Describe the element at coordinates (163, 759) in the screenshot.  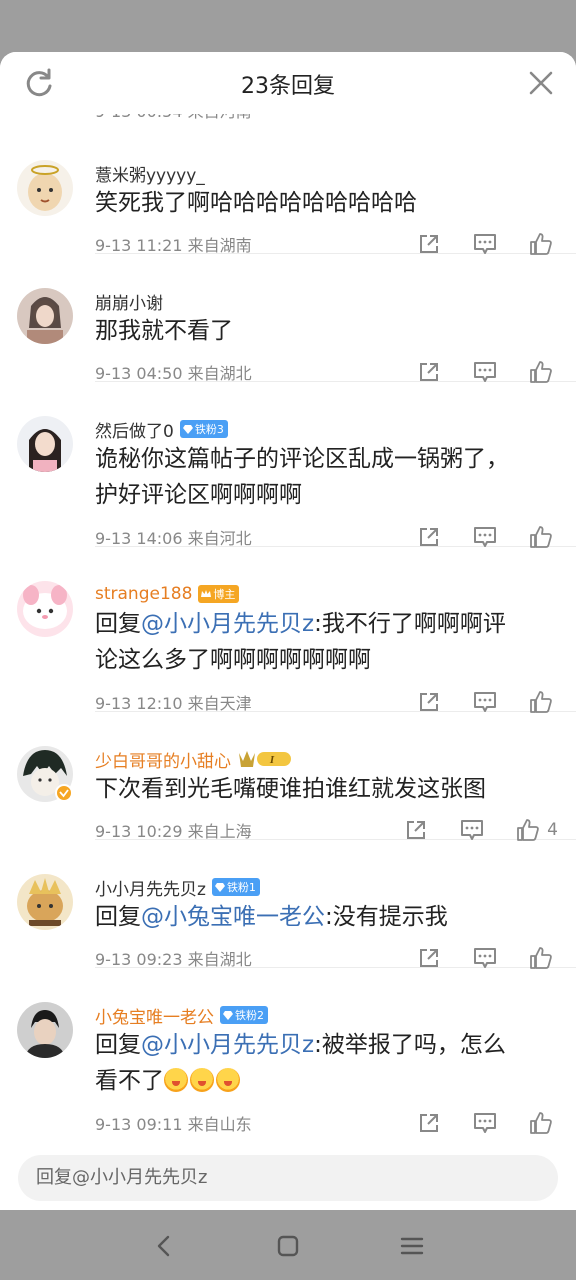
I see `user-name: 少白哥哥的小甜心` at that location.